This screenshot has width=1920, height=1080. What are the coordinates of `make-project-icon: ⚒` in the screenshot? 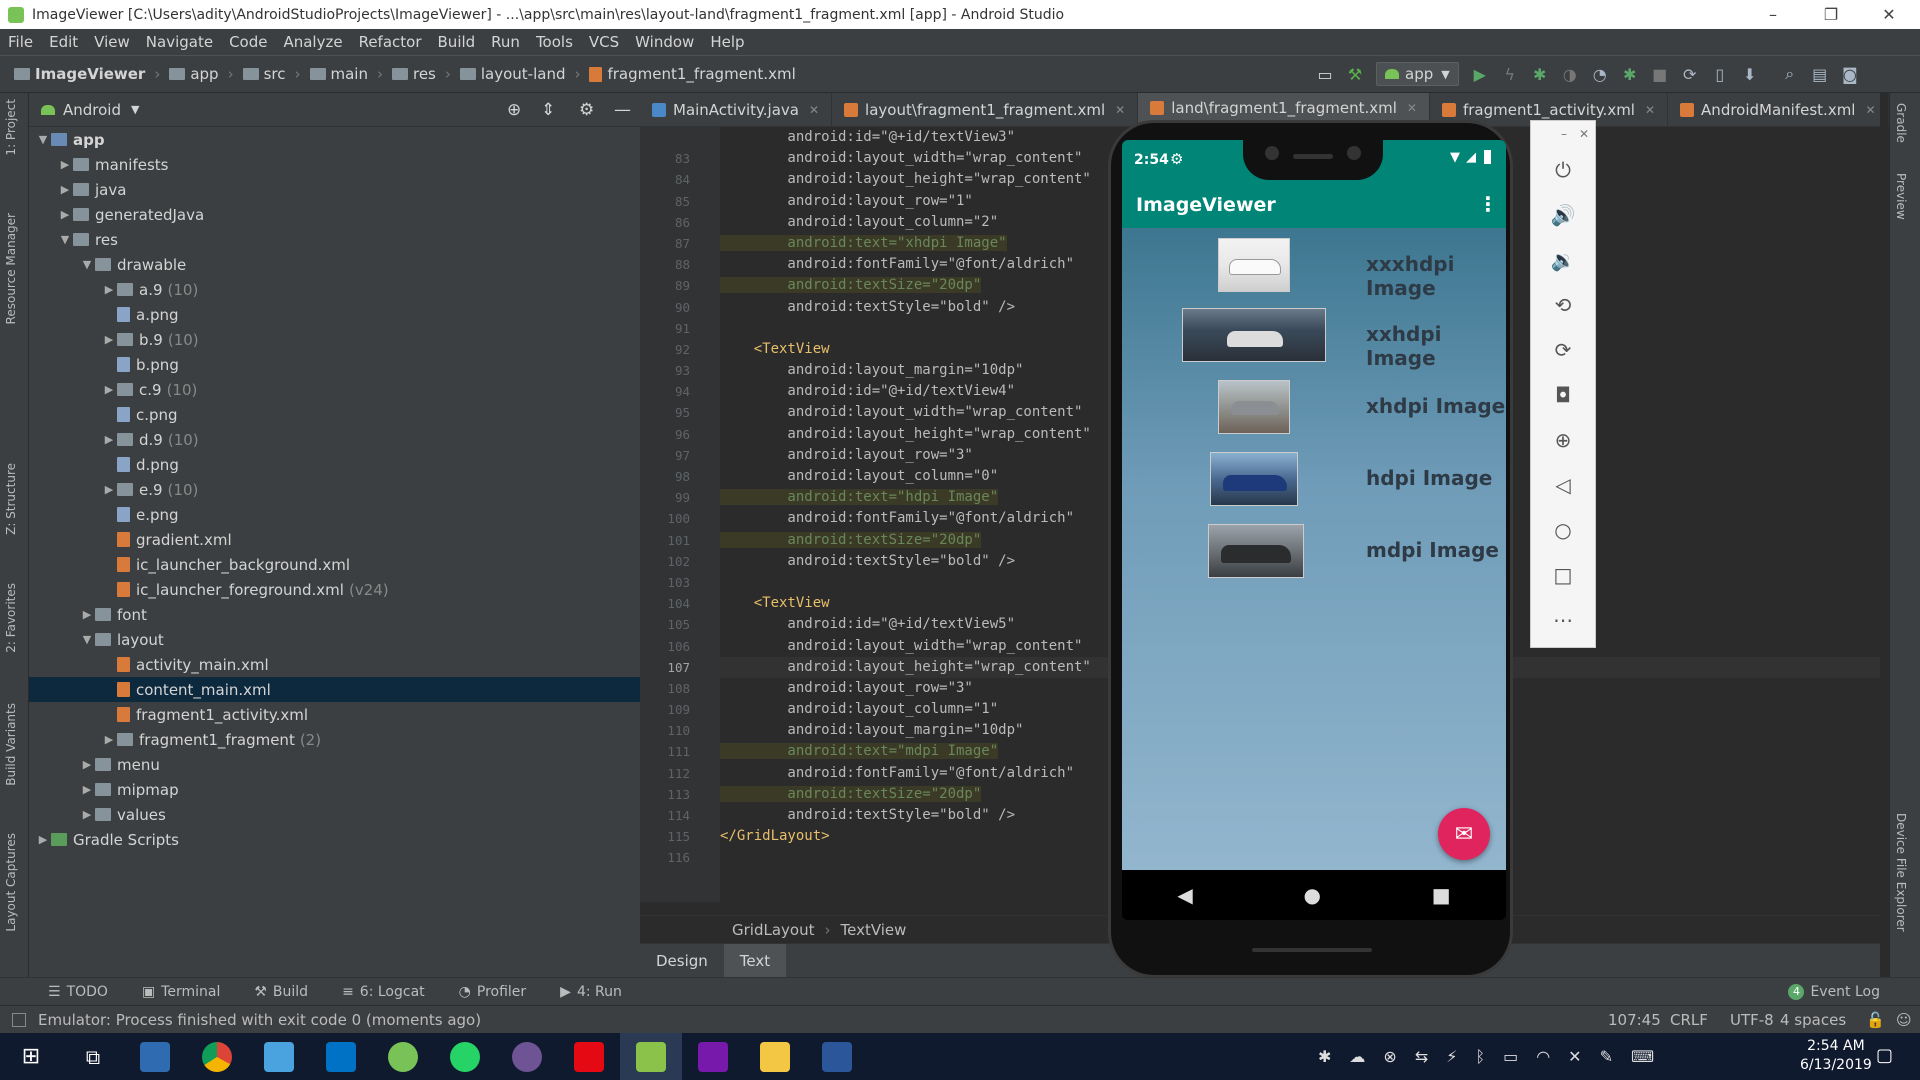 It's located at (1355, 74).